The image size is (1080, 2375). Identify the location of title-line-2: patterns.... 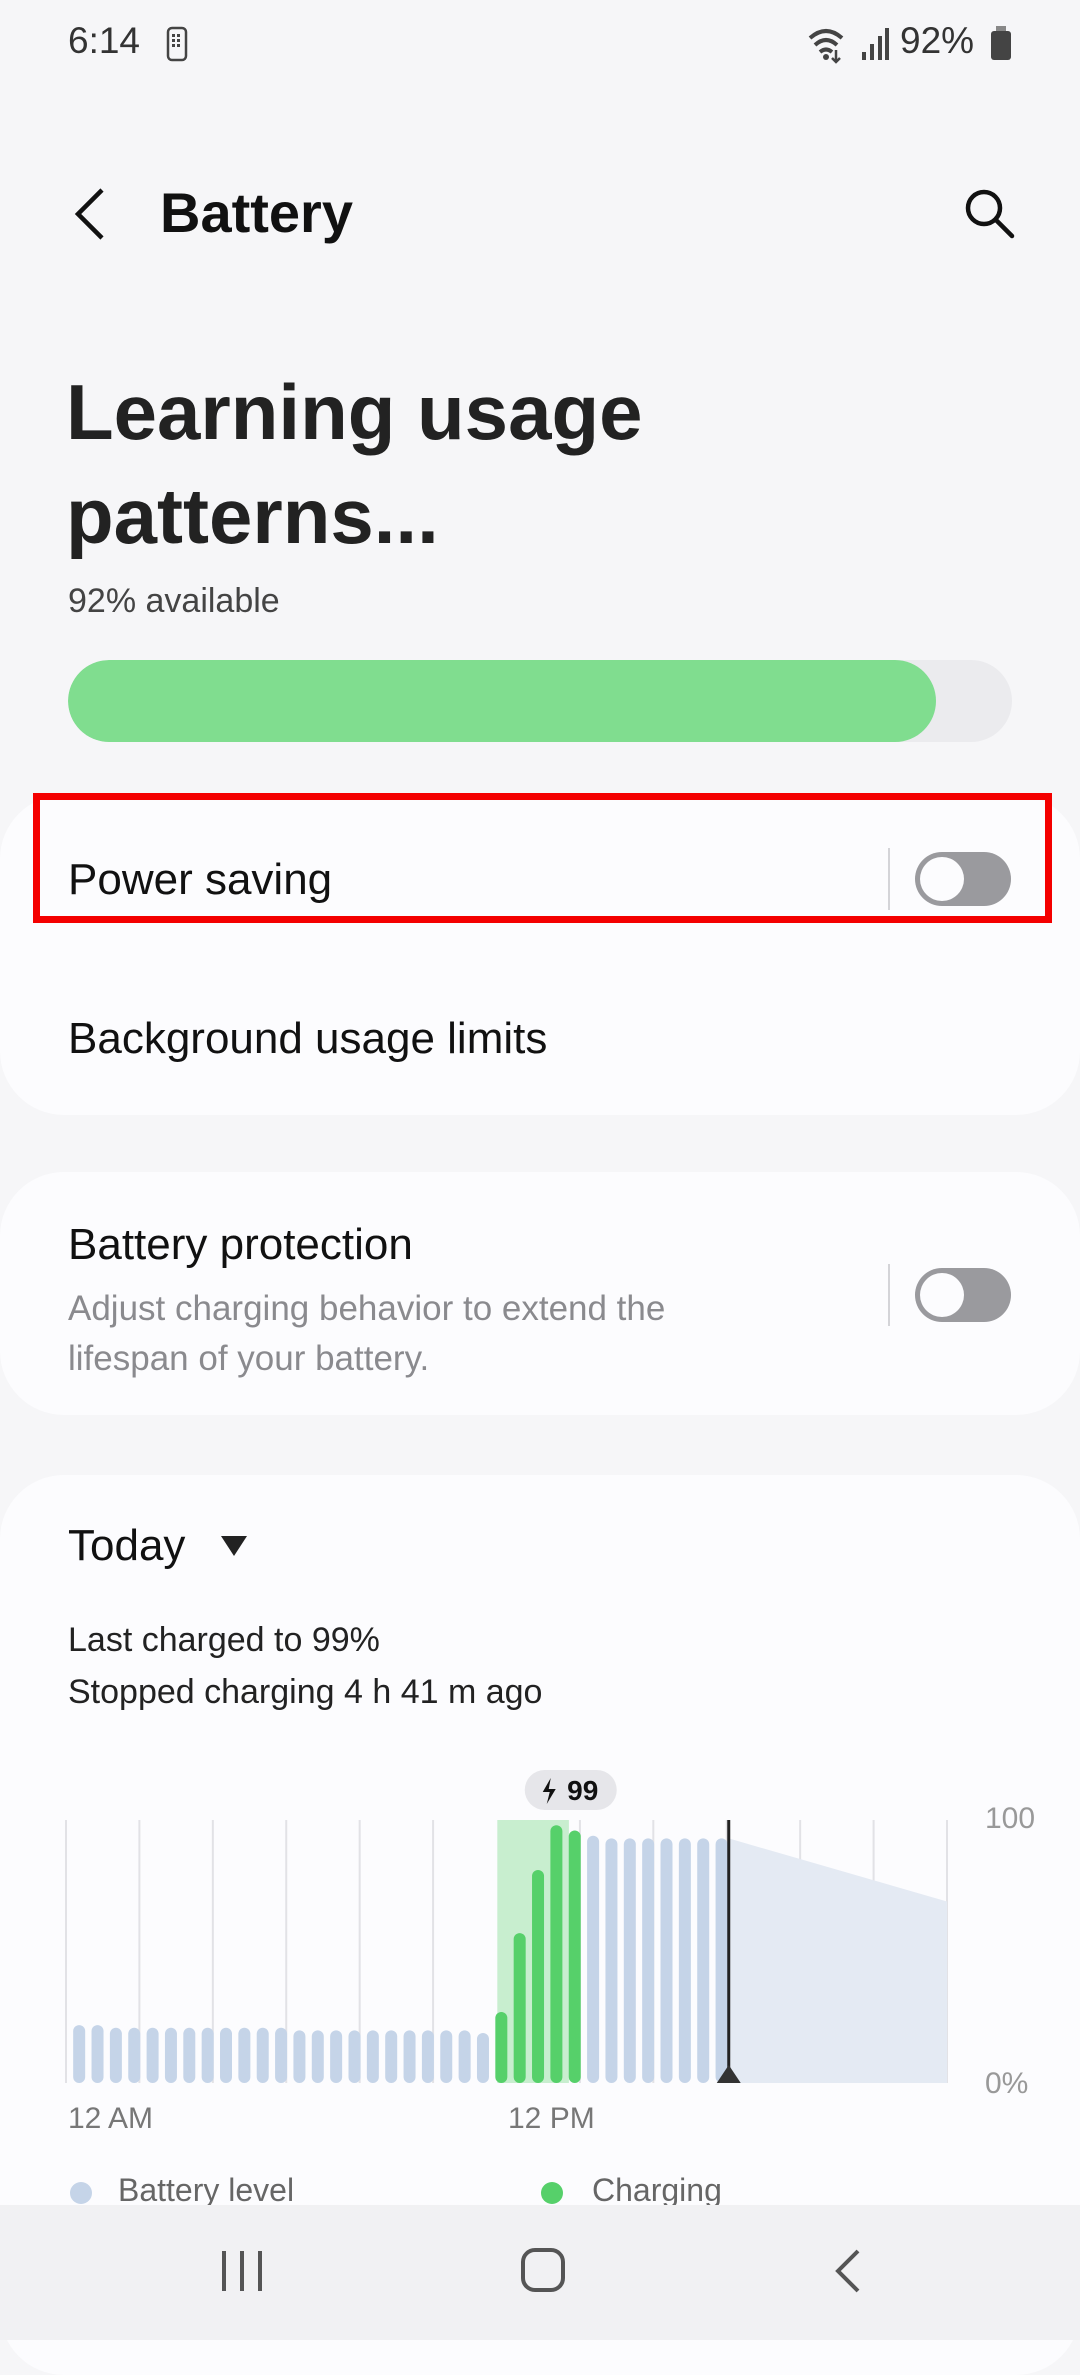
(252, 516).